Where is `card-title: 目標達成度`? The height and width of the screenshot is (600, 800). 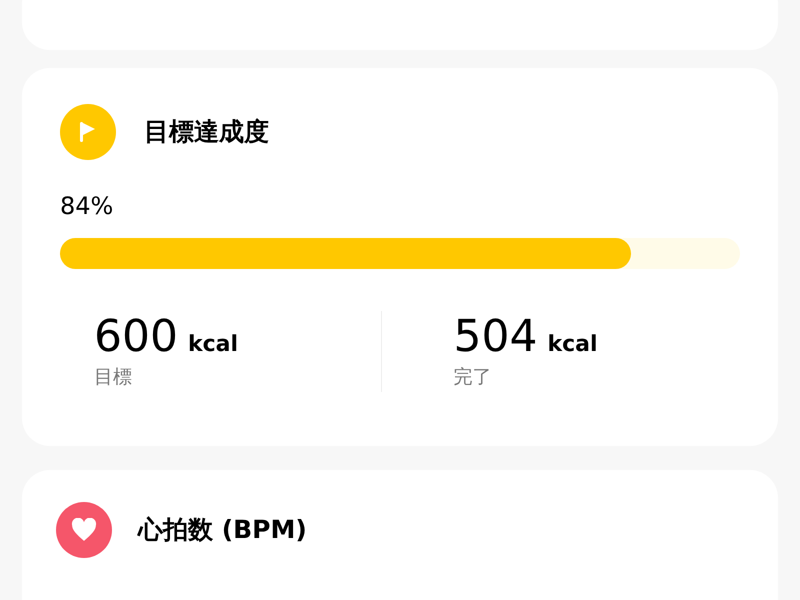 card-title: 目標達成度 is located at coordinates (206, 132).